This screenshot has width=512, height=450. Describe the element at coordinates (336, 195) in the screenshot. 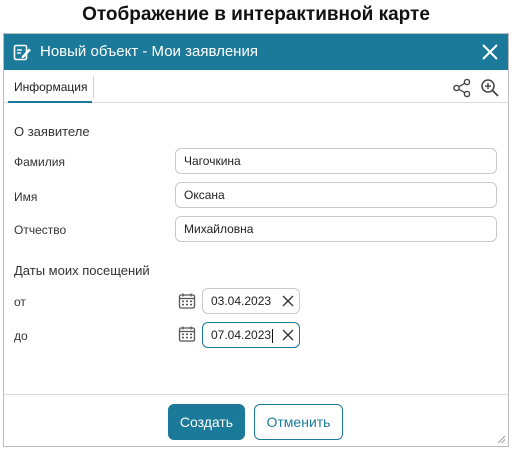

I see `name-field: Оксана` at that location.